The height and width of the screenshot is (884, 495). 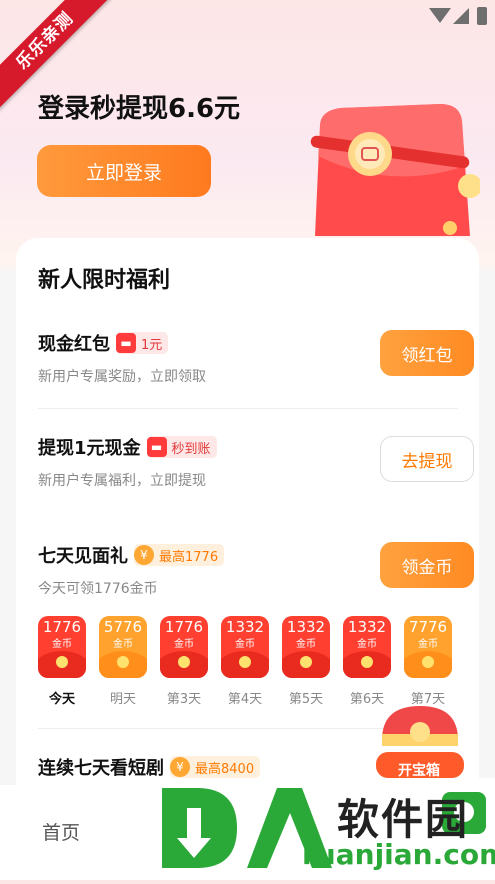 I want to click on login-promo-title: 登录秒提现6.6元, so click(x=139, y=109).